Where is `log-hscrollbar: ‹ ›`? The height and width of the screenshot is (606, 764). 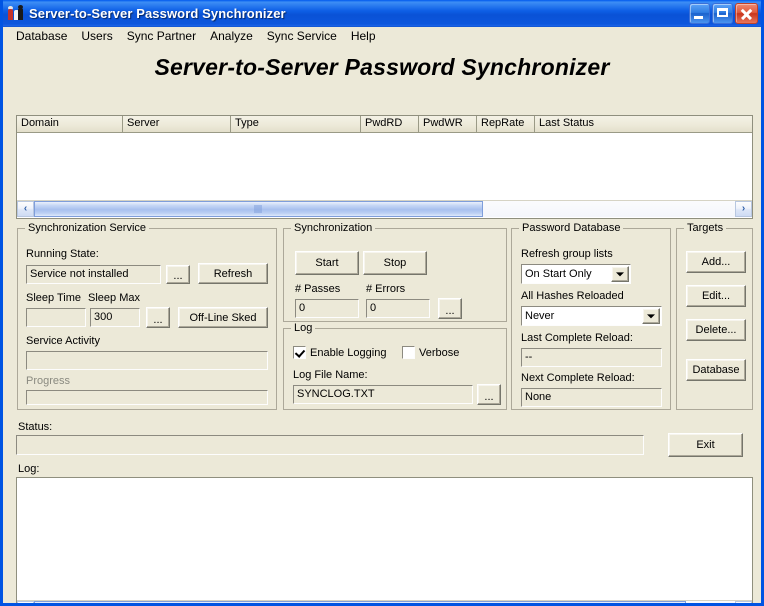 log-hscrollbar: ‹ › is located at coordinates (384, 601).